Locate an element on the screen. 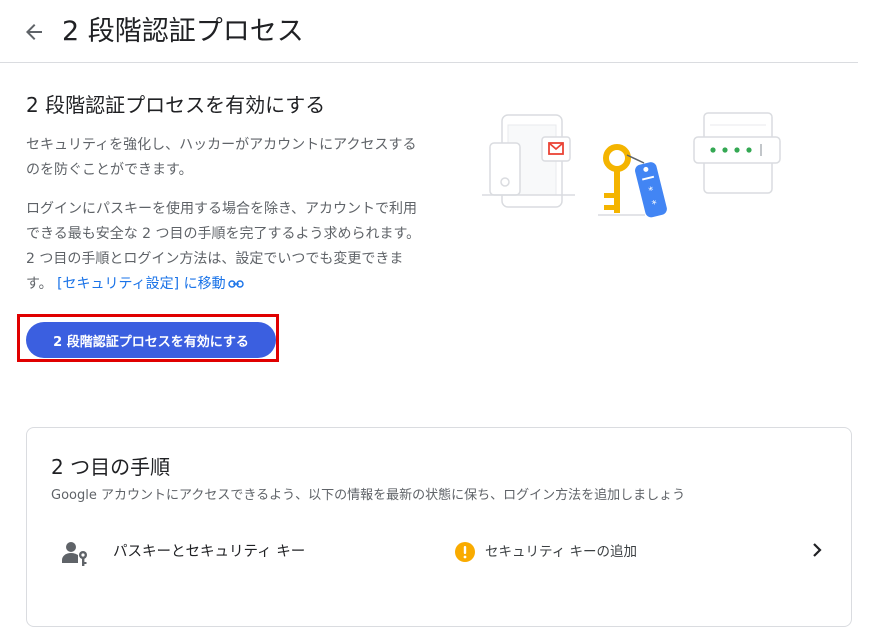 This screenshot has width=882, height=627. person-key-icon is located at coordinates (74, 554).